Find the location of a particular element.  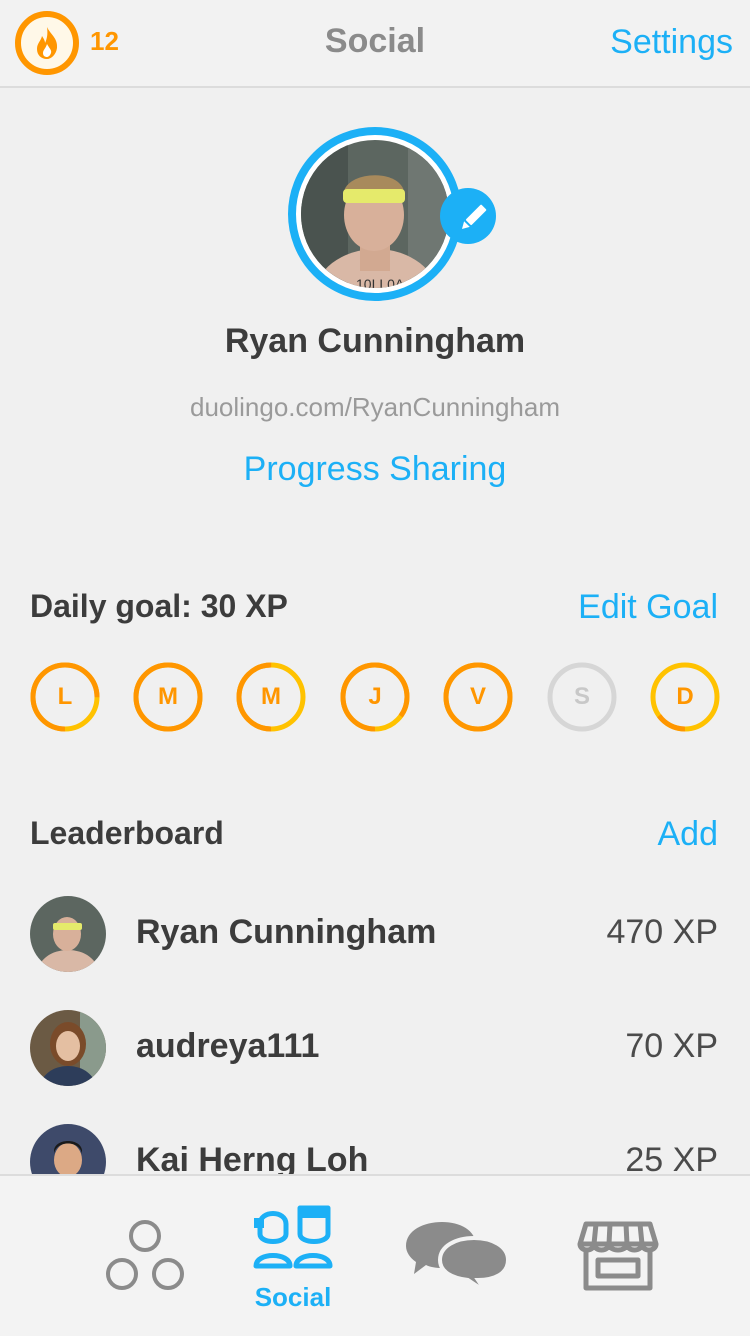

daily-goal-title: Daily goal: 30 XP is located at coordinates (159, 606).